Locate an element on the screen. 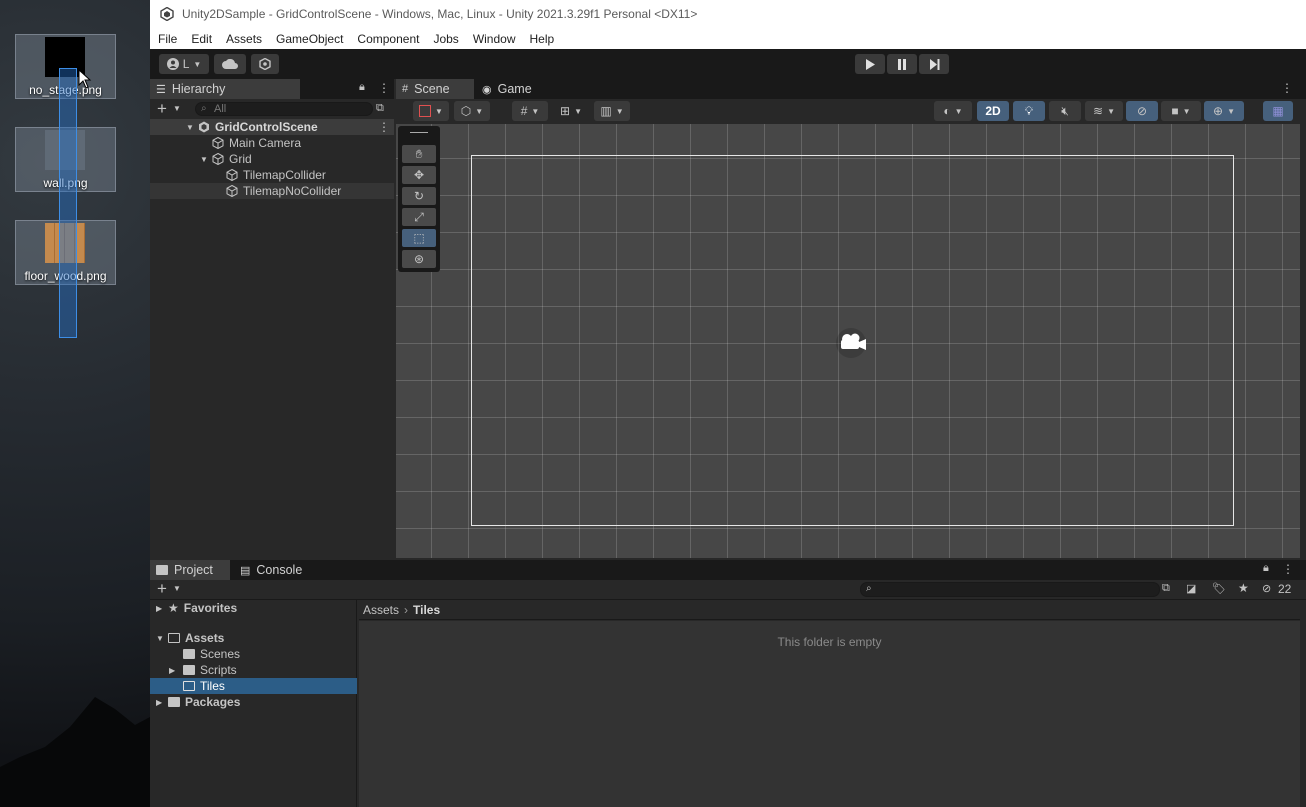 This screenshot has width=1306, height=807. audio-toggle: 🔇︎ is located at coordinates (1065, 111).